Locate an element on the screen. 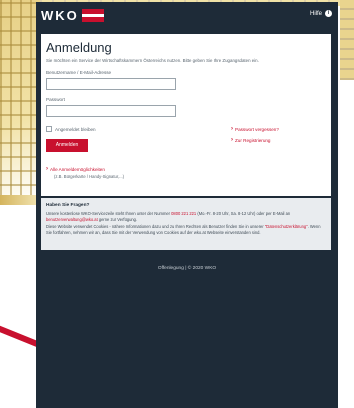  all-options-link: › Alle Anmeldemöglichkeiten is located at coordinates (85, 169).